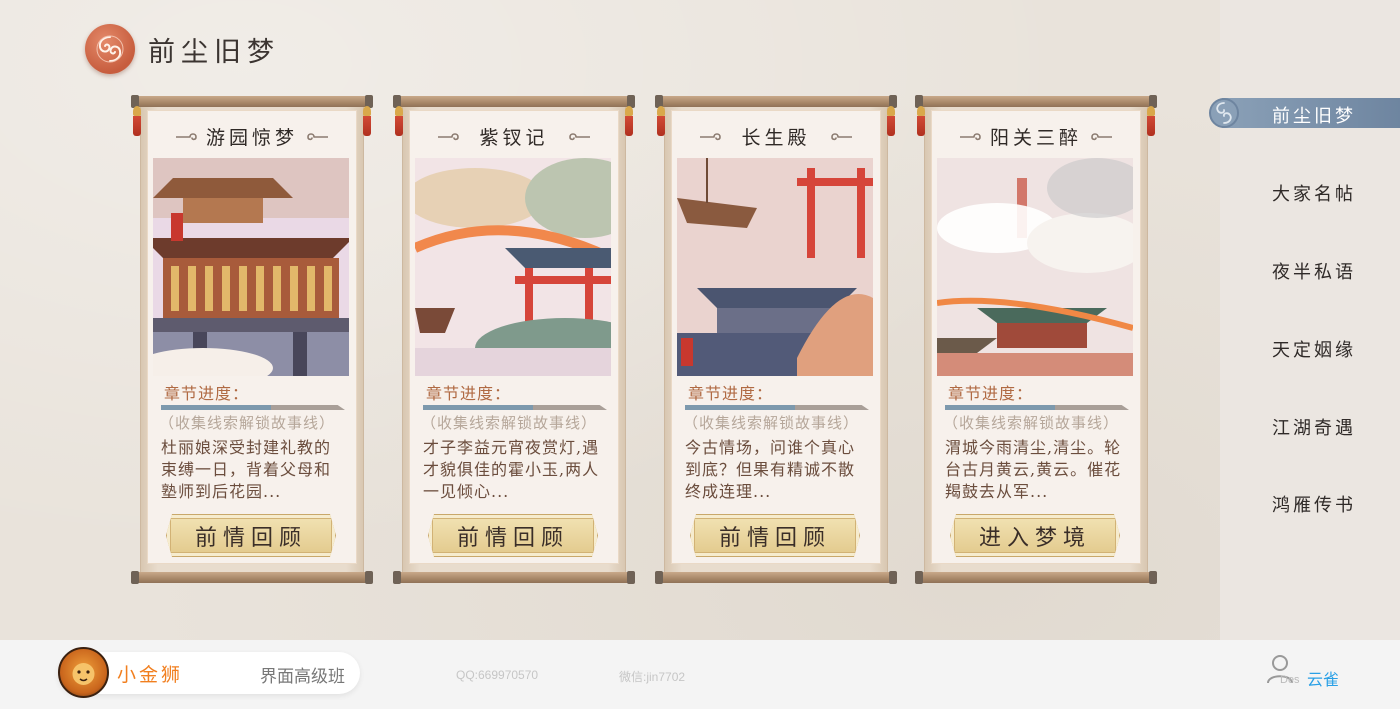 This screenshot has width=1400, height=709. I want to click on side-nav-item: 夜半私语, so click(1314, 271).